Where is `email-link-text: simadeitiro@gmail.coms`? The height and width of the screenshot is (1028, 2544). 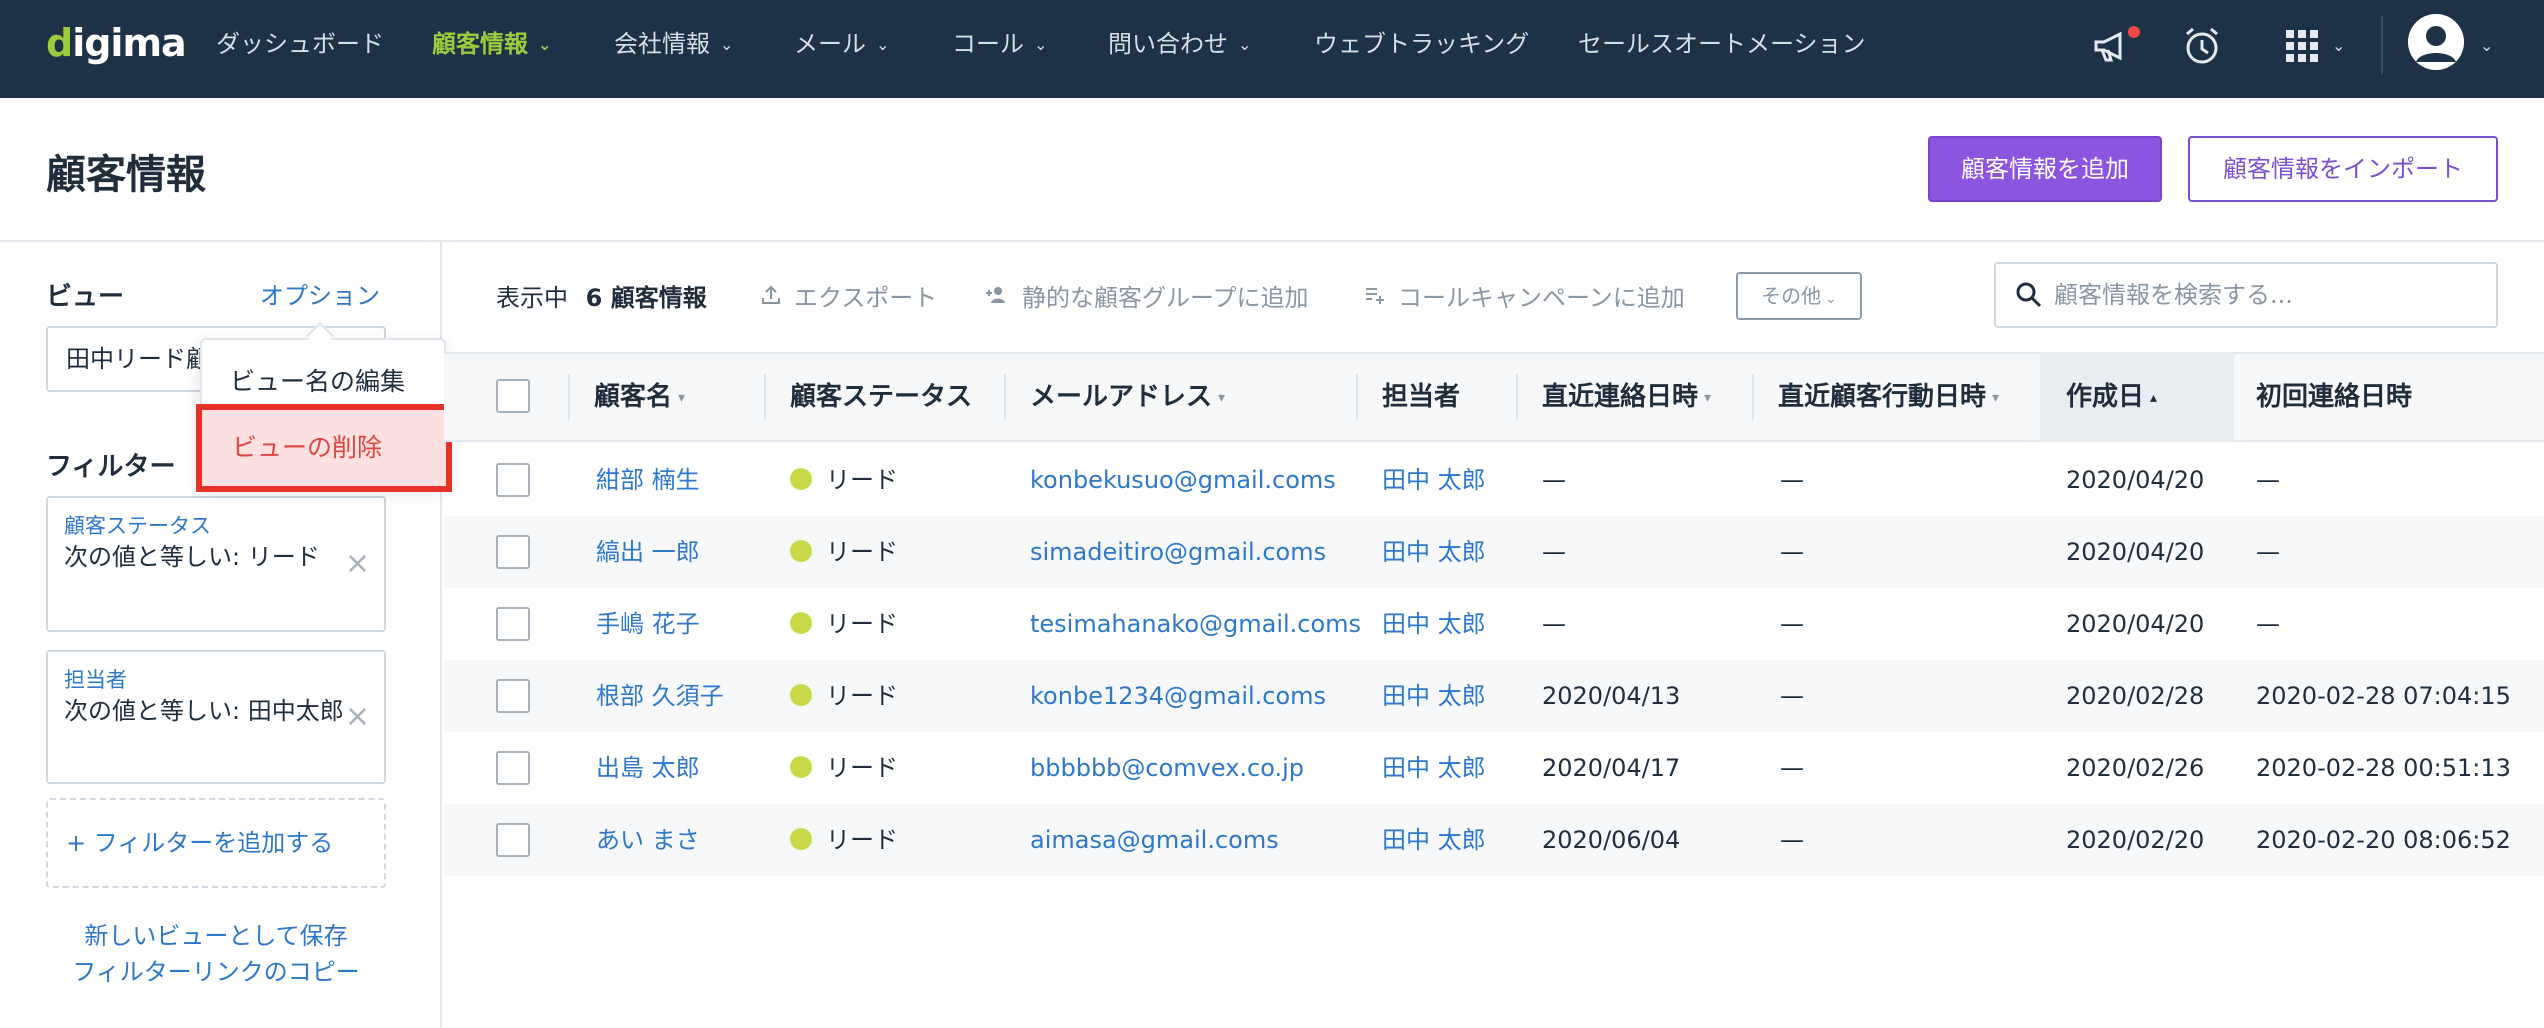
email-link-text: simadeitiro@gmail.coms is located at coordinates (1178, 552).